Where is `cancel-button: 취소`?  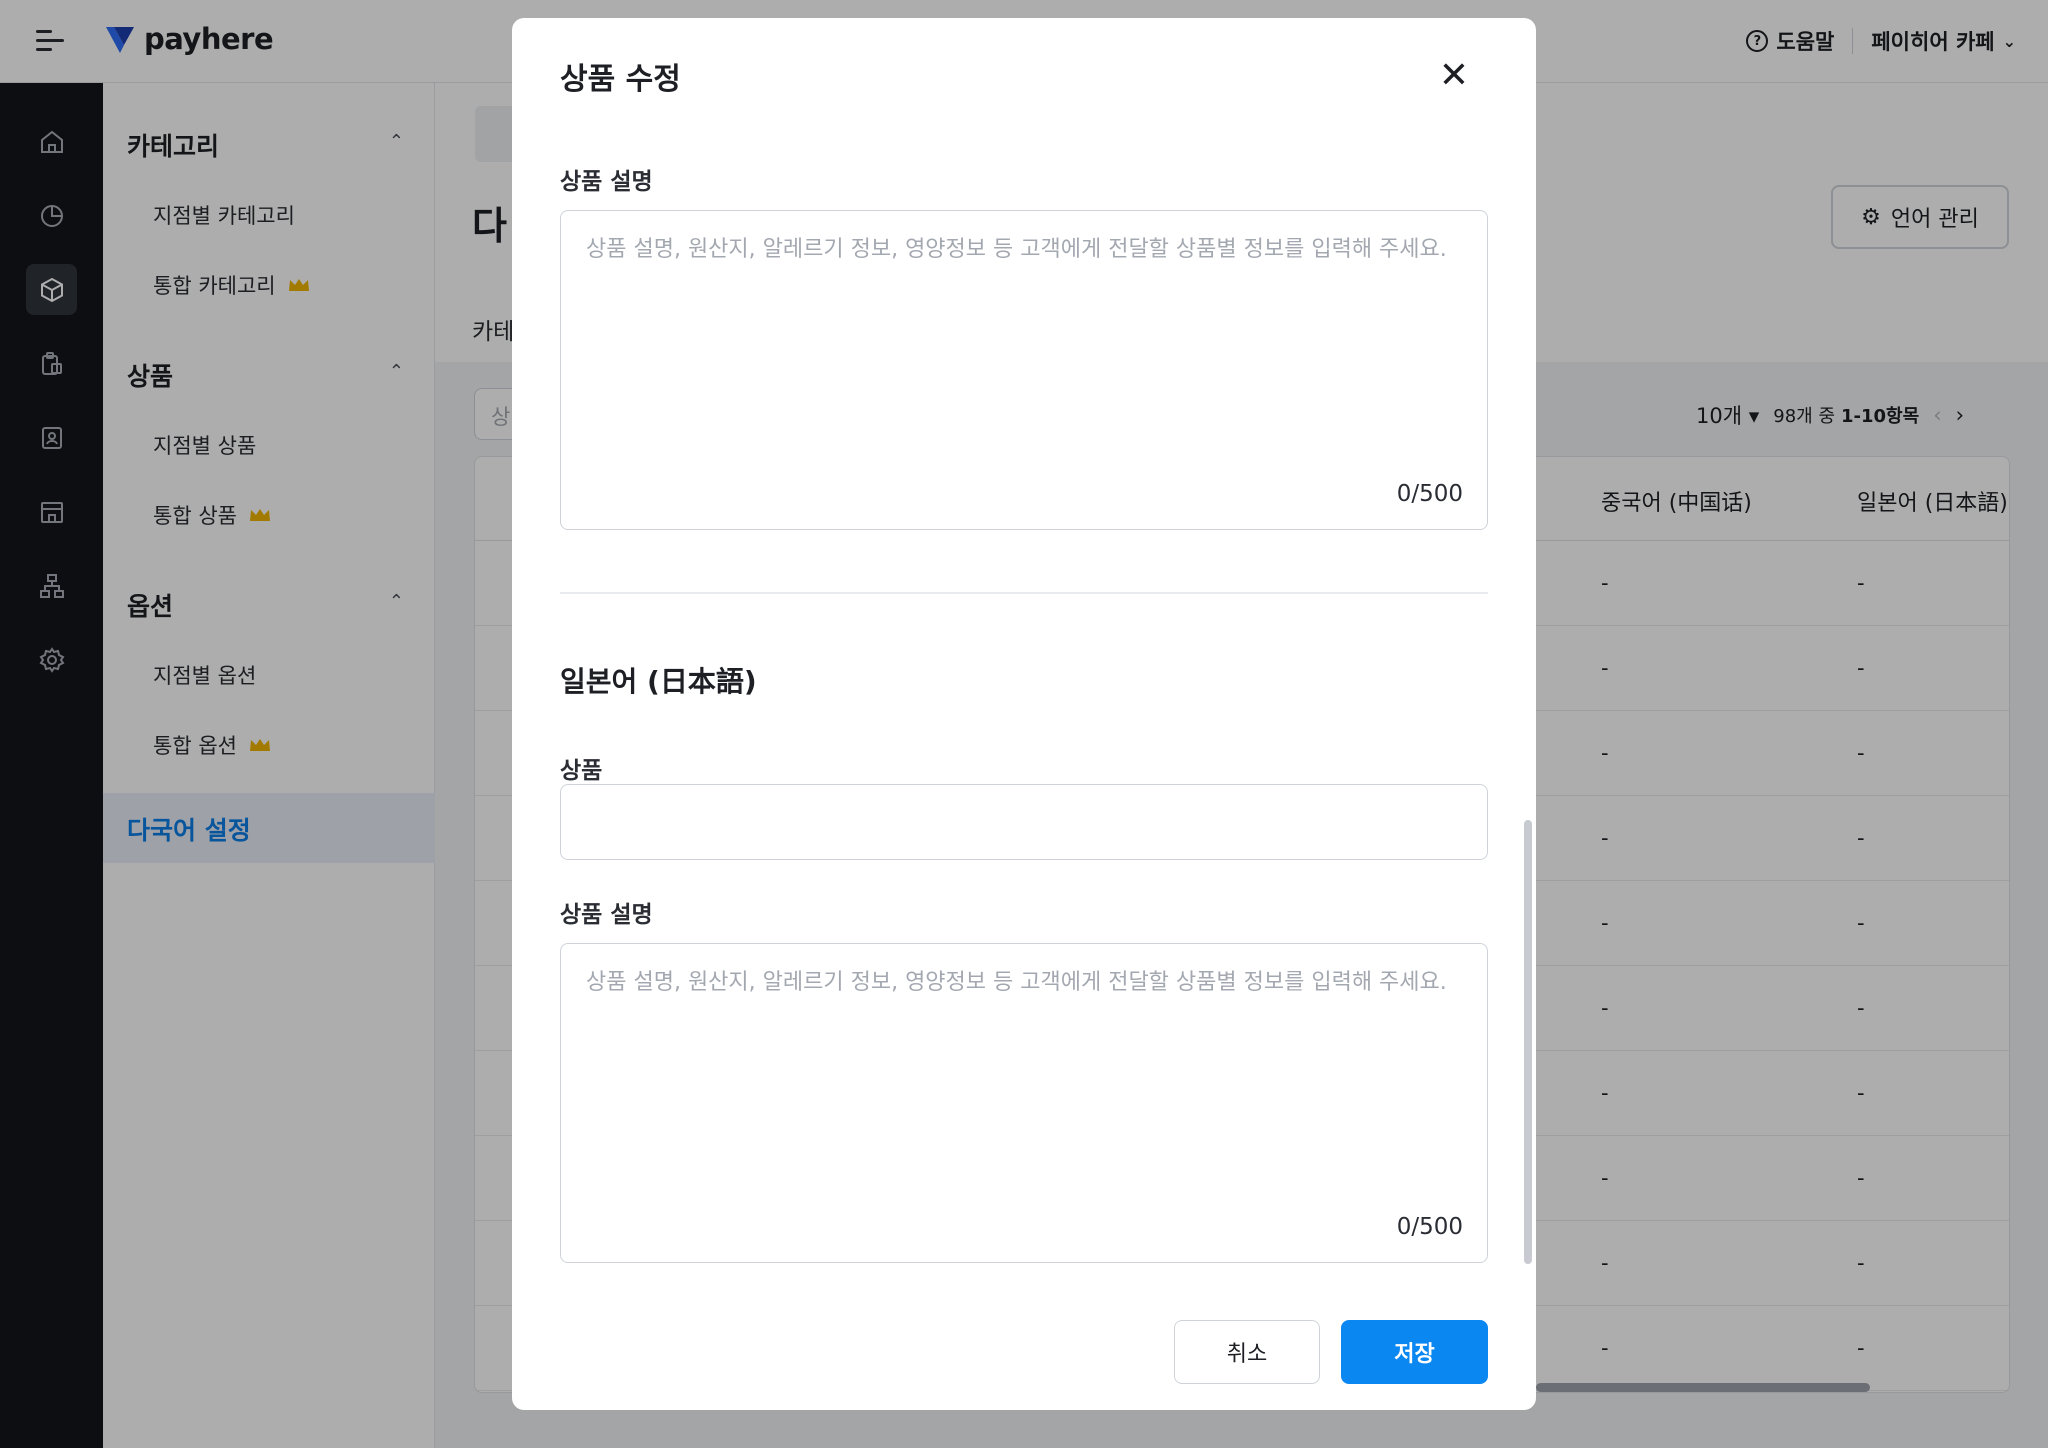 cancel-button: 취소 is located at coordinates (1247, 1352).